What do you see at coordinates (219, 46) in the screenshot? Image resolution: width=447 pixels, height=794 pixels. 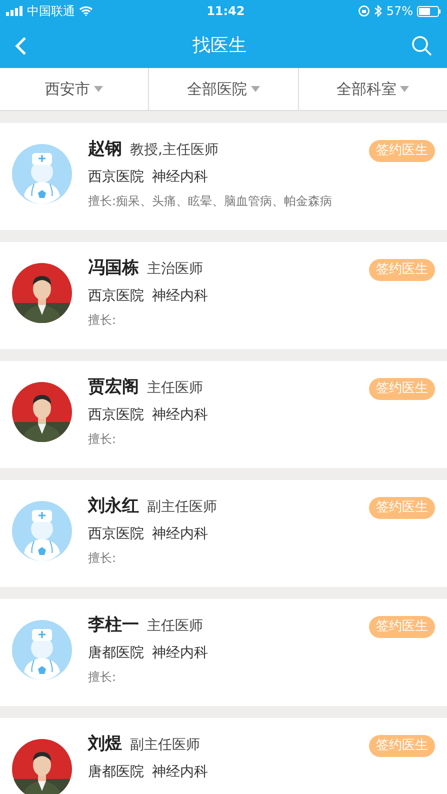 I see `page-title: 找医生` at bounding box center [219, 46].